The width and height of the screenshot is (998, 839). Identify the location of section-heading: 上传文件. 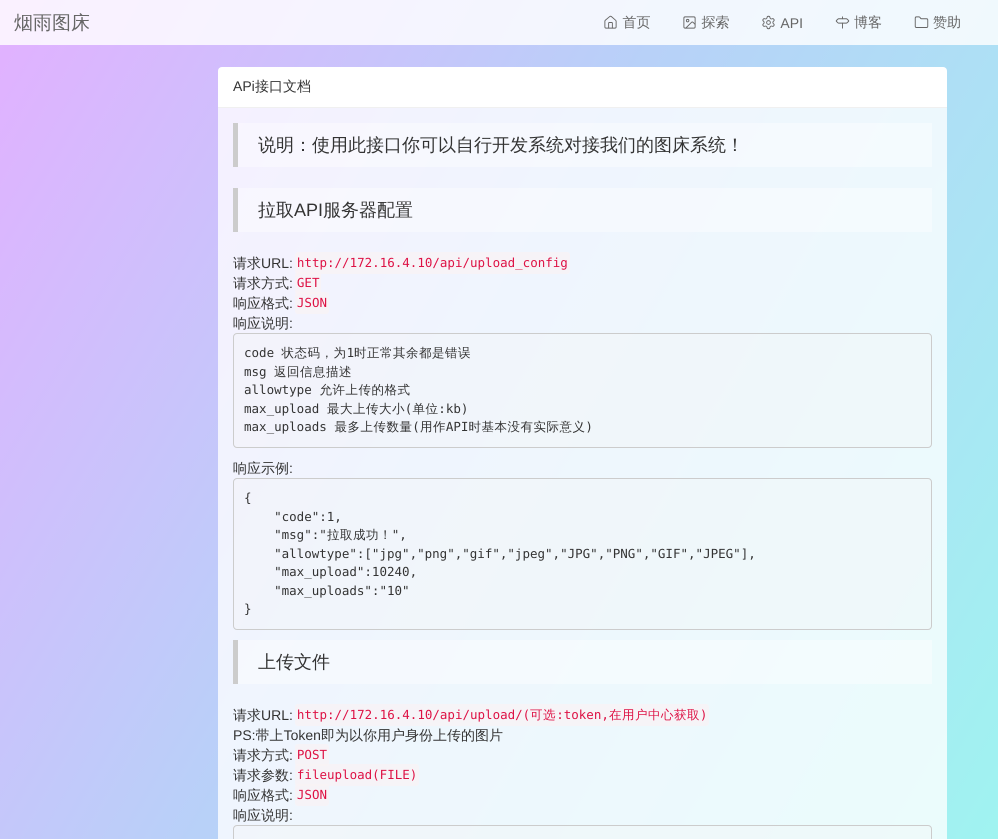
(582, 662).